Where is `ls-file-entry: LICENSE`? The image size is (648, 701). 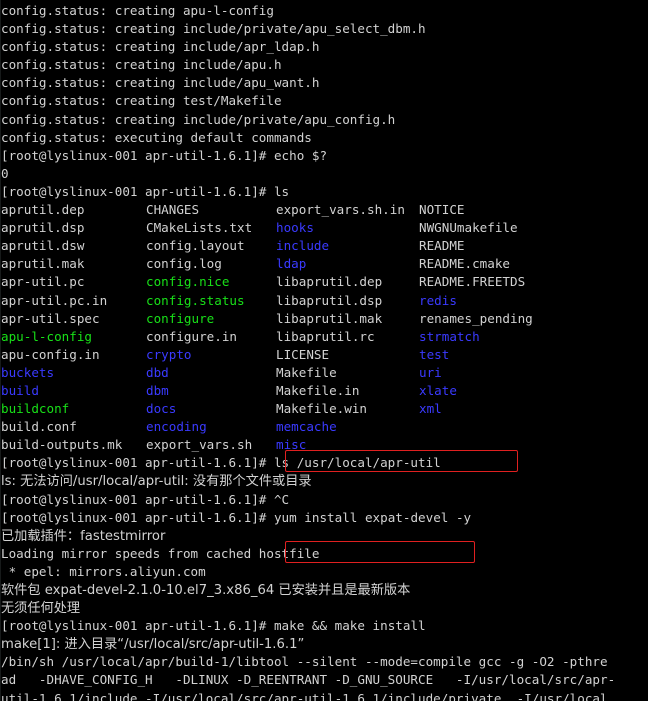
ls-file-entry: LICENSE is located at coordinates (303, 354).